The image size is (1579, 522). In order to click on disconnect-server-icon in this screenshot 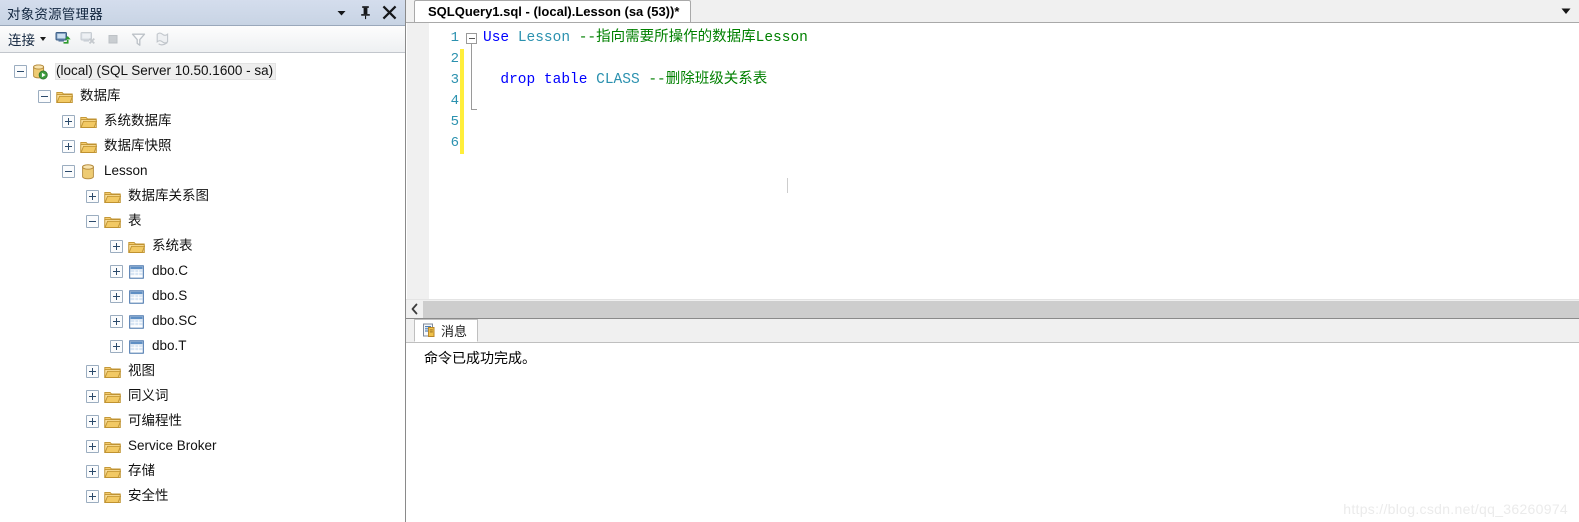, I will do `click(88, 39)`.